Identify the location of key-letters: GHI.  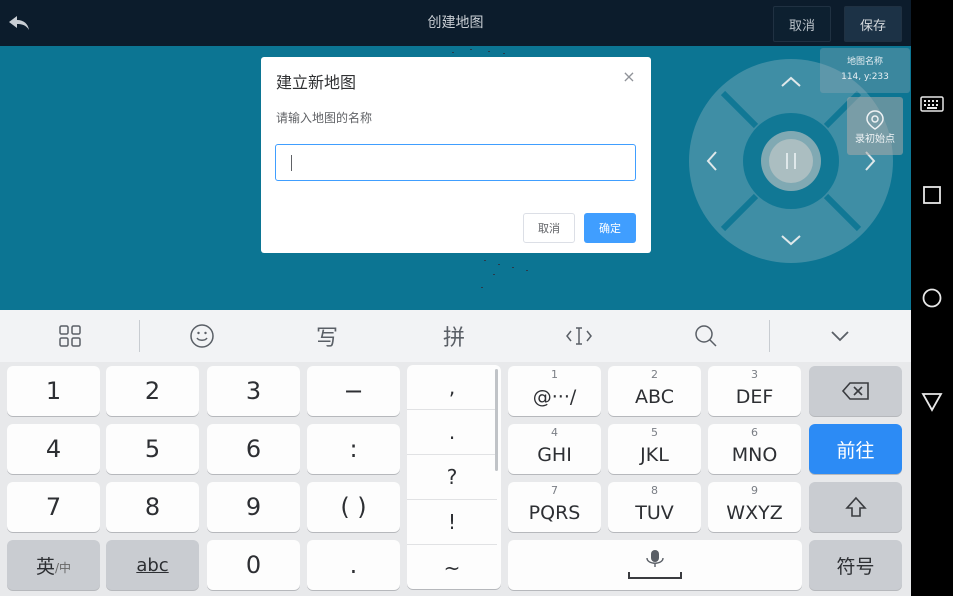
(554, 455).